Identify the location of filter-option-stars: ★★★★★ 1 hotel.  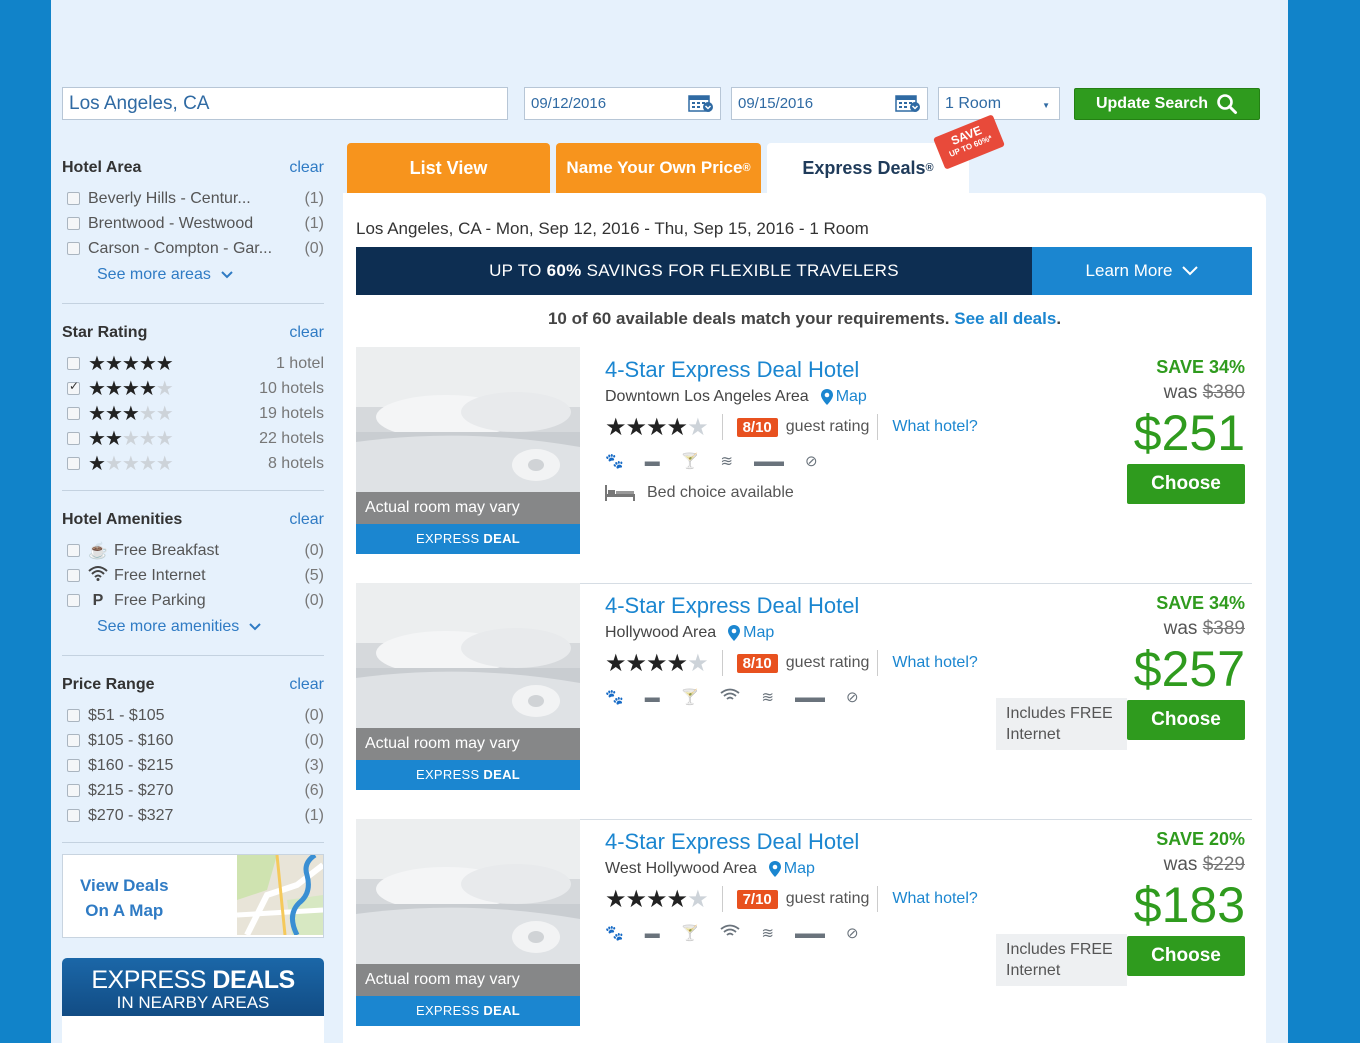
(193, 363).